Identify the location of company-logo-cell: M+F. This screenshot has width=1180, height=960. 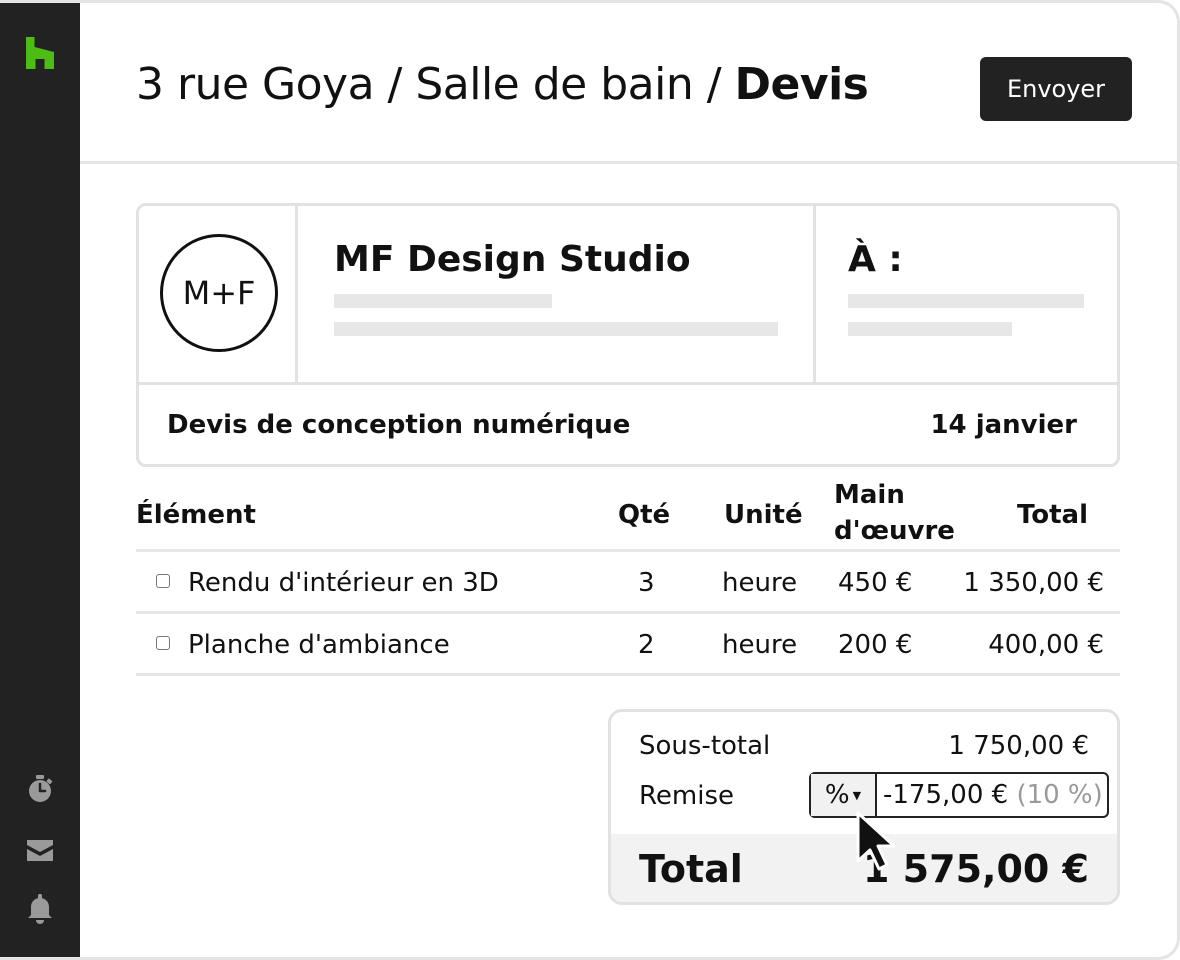
(218, 294).